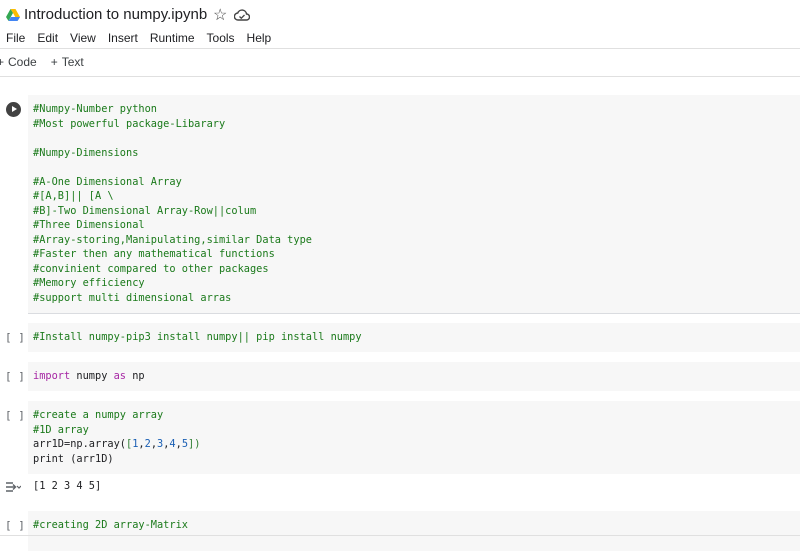  What do you see at coordinates (22, 62) in the screenshot?
I see `add-code-label: Code` at bounding box center [22, 62].